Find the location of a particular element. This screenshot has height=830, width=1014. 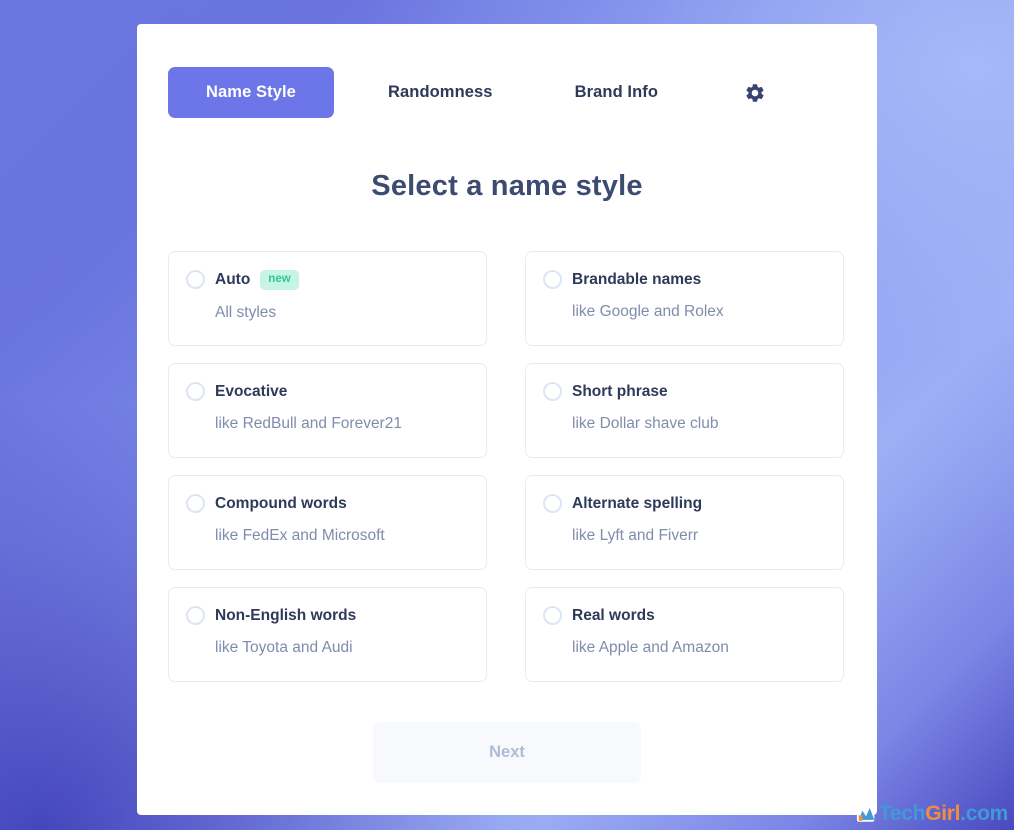

option-short-phrase-sub: like Dollar shave club is located at coordinates (645, 423).